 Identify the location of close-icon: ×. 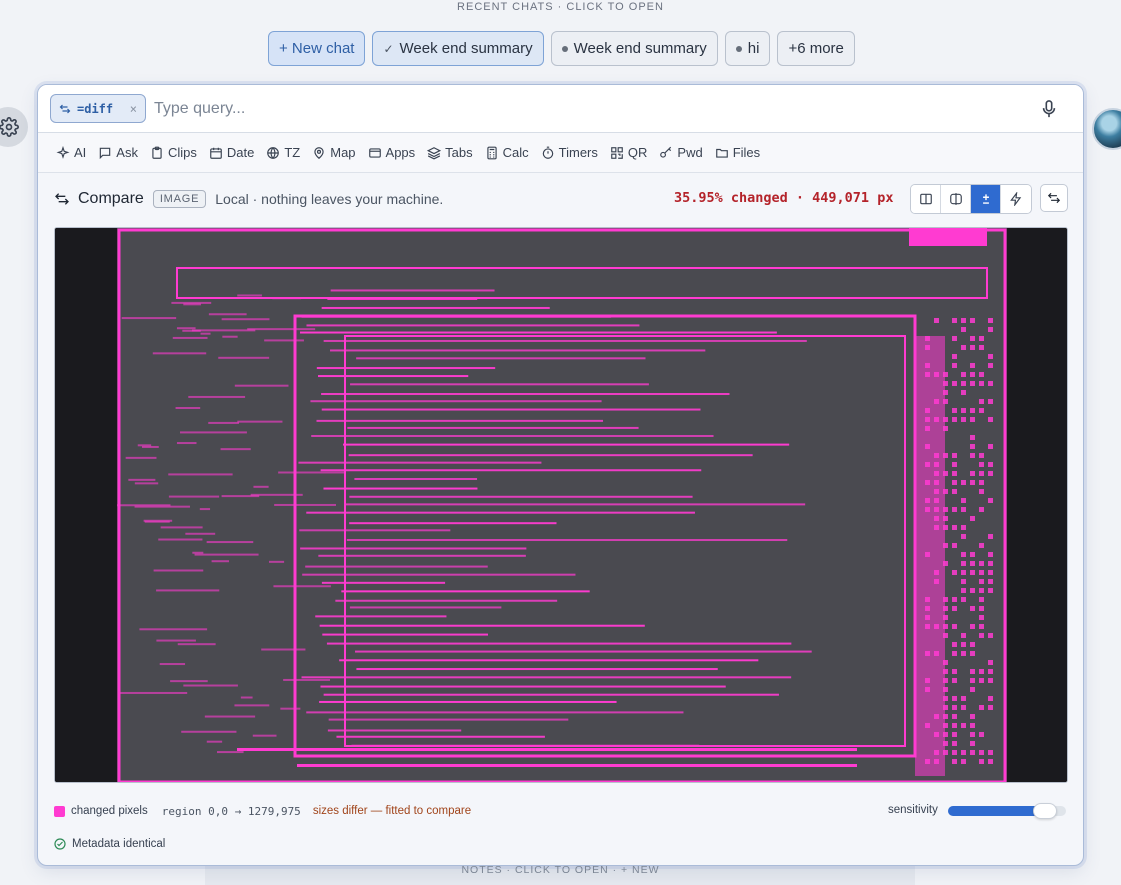
(133, 109).